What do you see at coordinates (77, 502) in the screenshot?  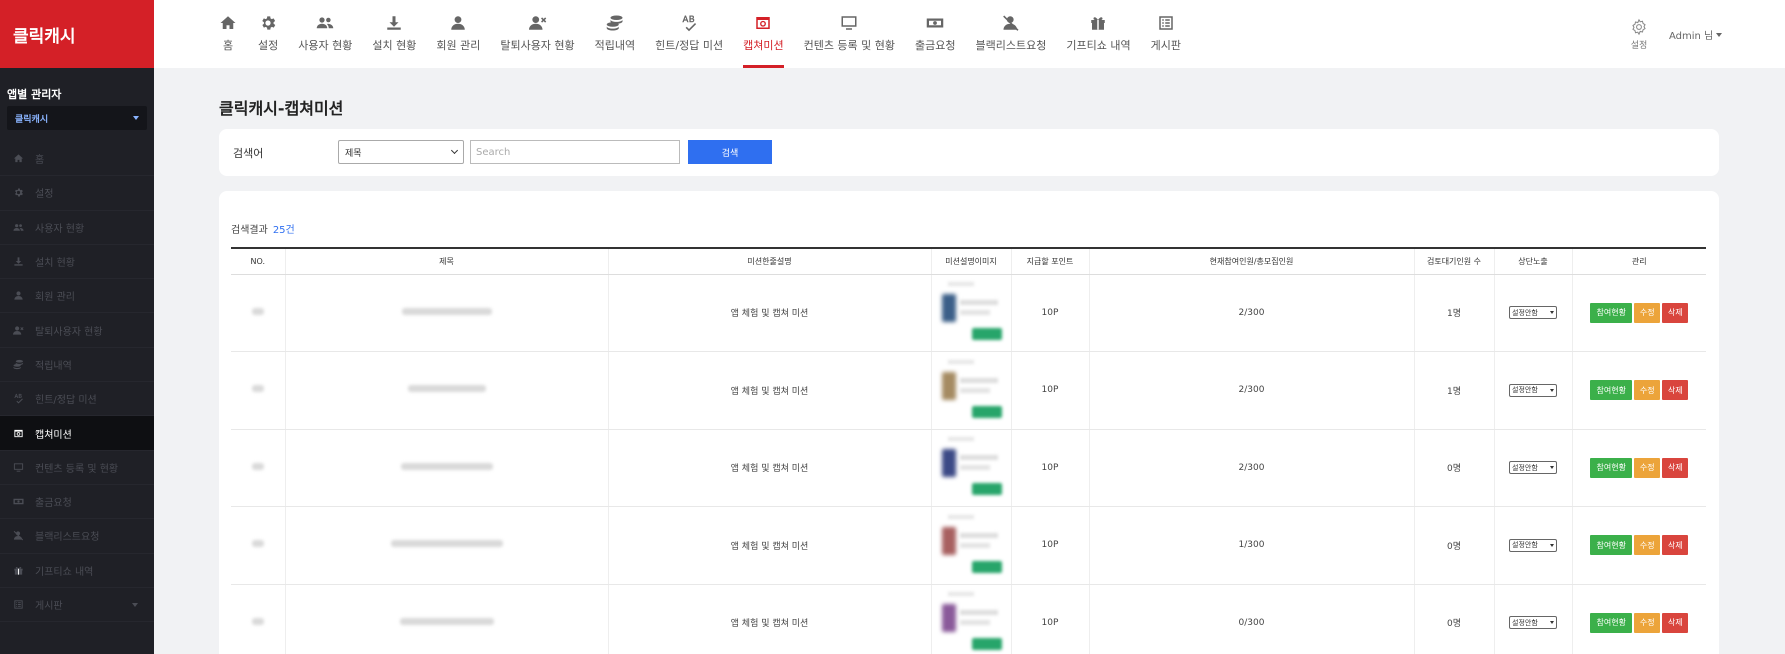 I see `sidebar-item-money: 출금요청` at bounding box center [77, 502].